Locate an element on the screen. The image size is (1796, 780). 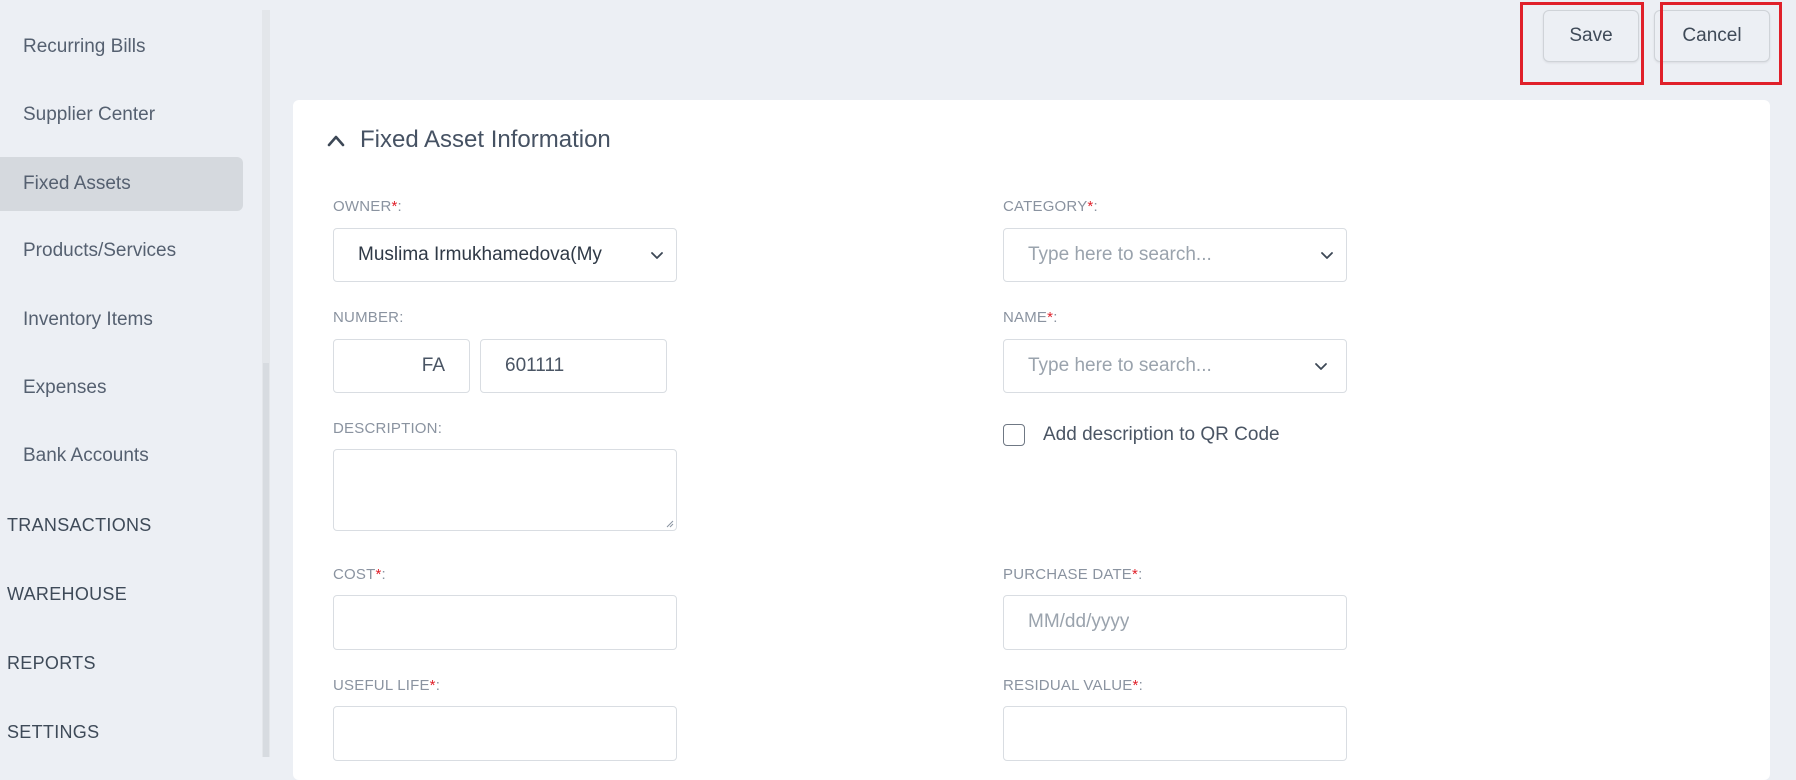
purchase-date-input: MM/dd/yyyy is located at coordinates (1175, 622).